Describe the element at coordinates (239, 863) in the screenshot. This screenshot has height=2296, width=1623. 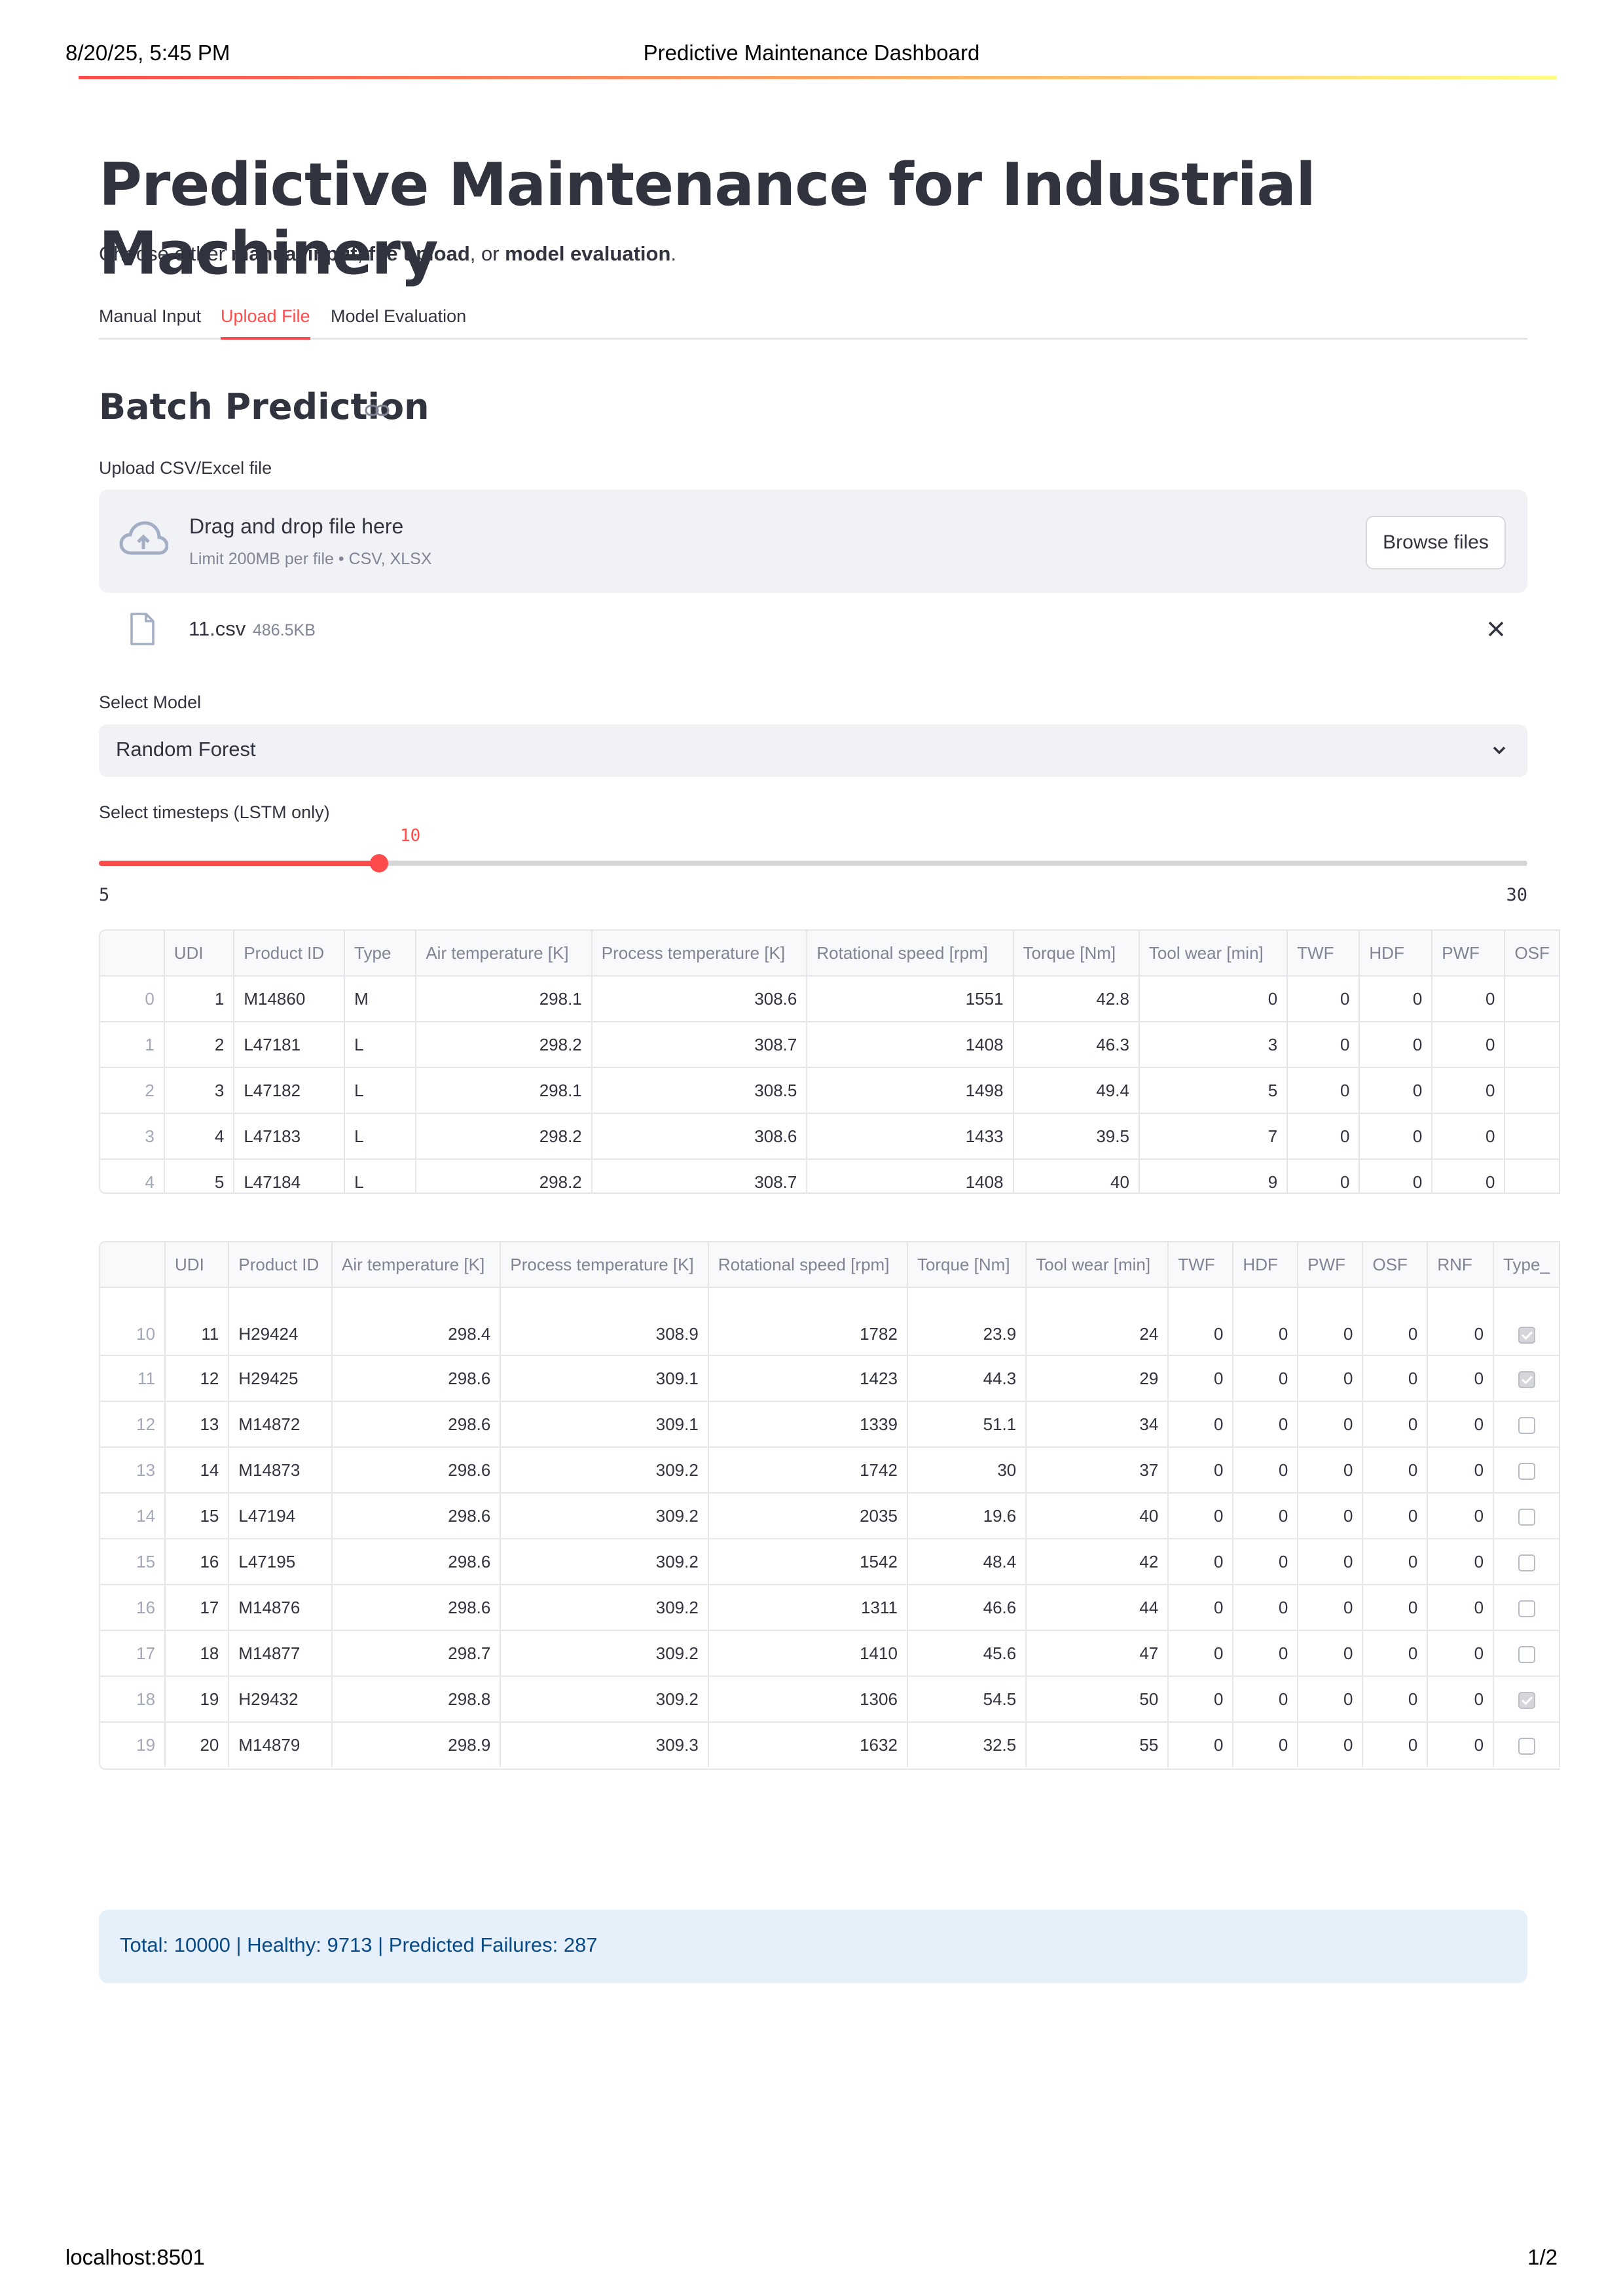
I see `slider-fill` at that location.